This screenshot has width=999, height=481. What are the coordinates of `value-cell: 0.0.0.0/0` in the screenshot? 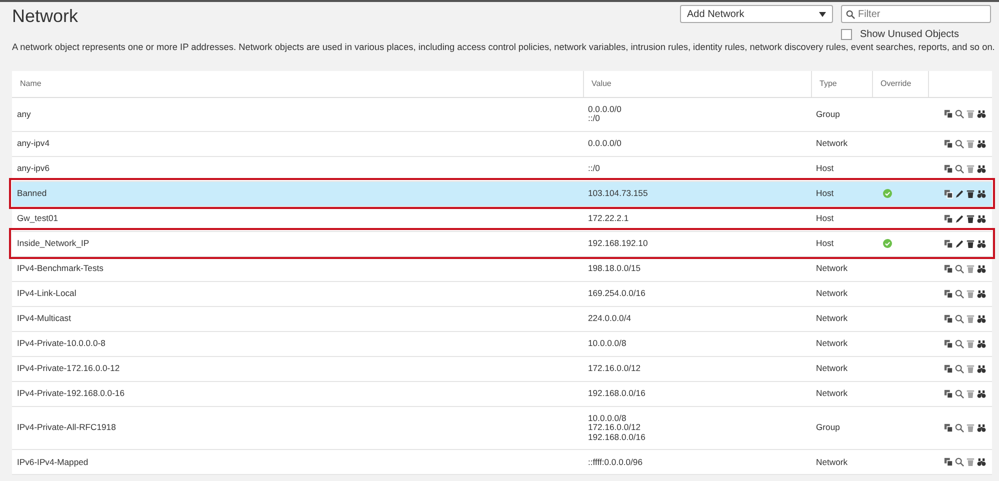 It's located at (605, 143).